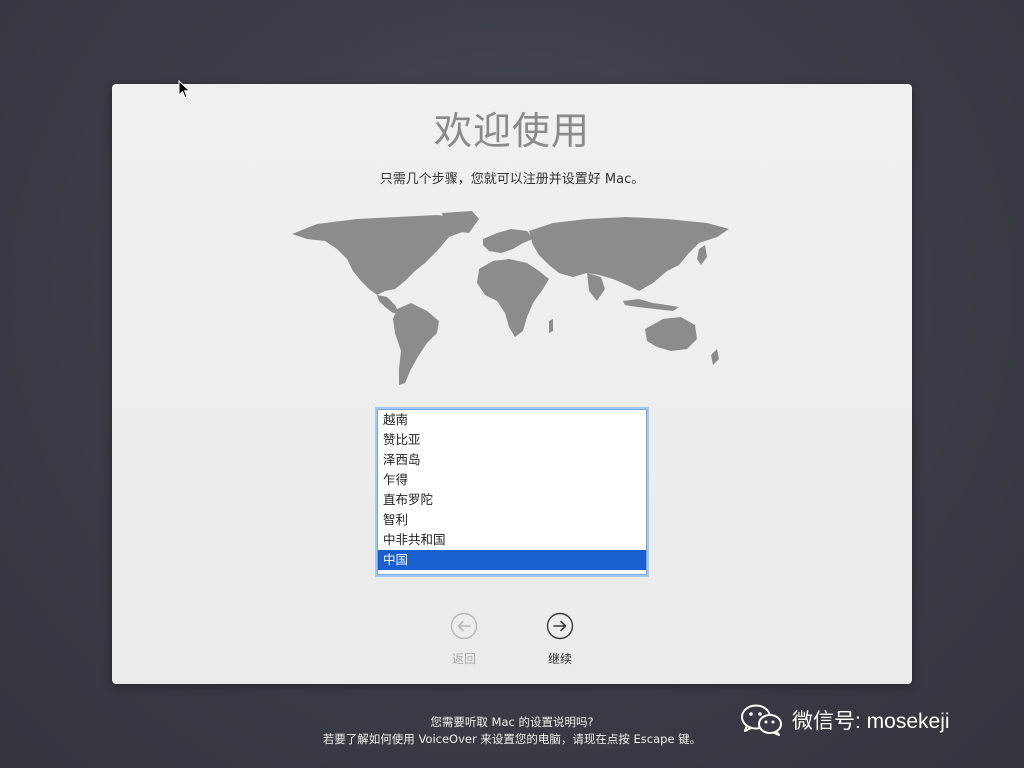 The width and height of the screenshot is (1024, 768). Describe the element at coordinates (464, 626) in the screenshot. I see `arrow-left-circle-icon` at that location.